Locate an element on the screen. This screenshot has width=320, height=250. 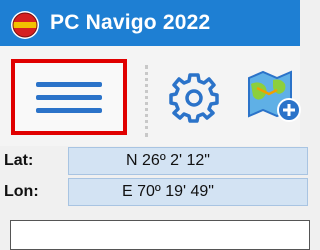
hamburger-menu-icon is located at coordinates (69, 97).